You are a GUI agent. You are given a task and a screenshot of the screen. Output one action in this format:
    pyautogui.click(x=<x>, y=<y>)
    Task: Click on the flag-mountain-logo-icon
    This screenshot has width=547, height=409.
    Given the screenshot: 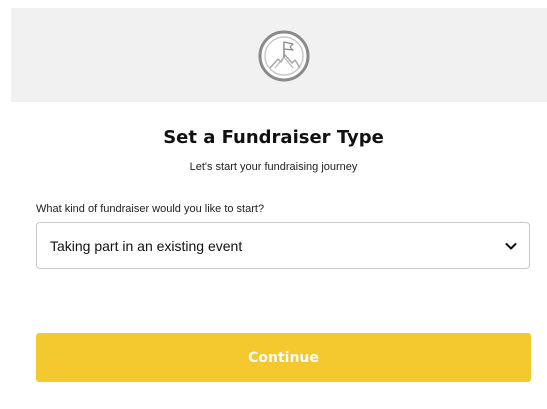 What is the action you would take?
    pyautogui.click(x=284, y=56)
    